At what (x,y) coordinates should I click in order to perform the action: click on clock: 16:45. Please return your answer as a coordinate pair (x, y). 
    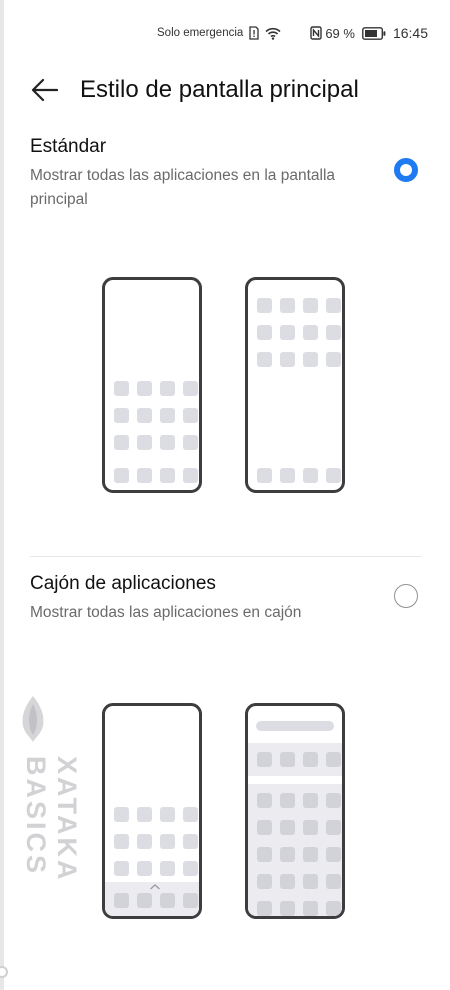
    Looking at the image, I should click on (410, 33).